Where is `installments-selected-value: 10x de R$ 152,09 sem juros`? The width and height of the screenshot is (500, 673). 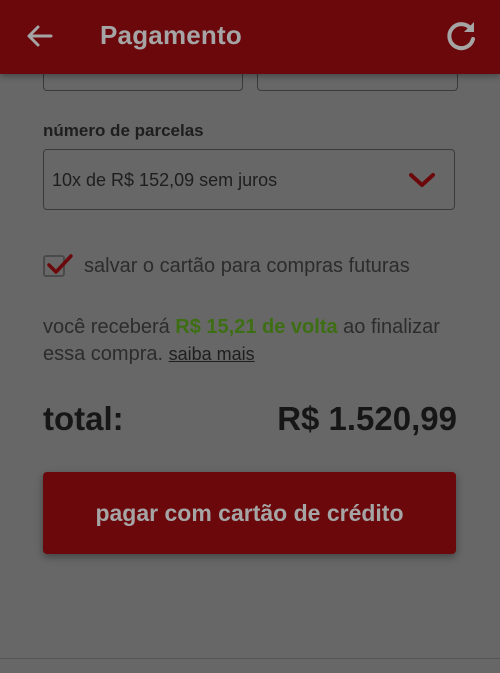 installments-selected-value: 10x de R$ 152,09 sem juros is located at coordinates (165, 180).